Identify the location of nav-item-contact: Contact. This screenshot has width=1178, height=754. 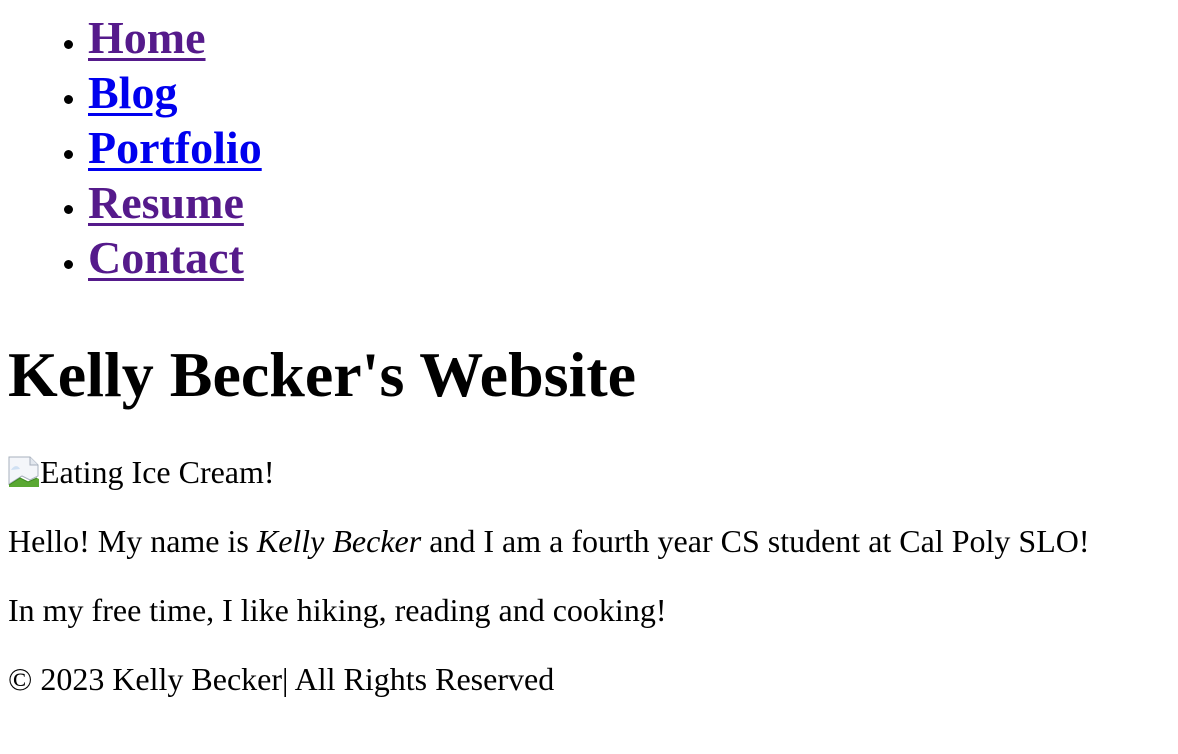
(175, 257).